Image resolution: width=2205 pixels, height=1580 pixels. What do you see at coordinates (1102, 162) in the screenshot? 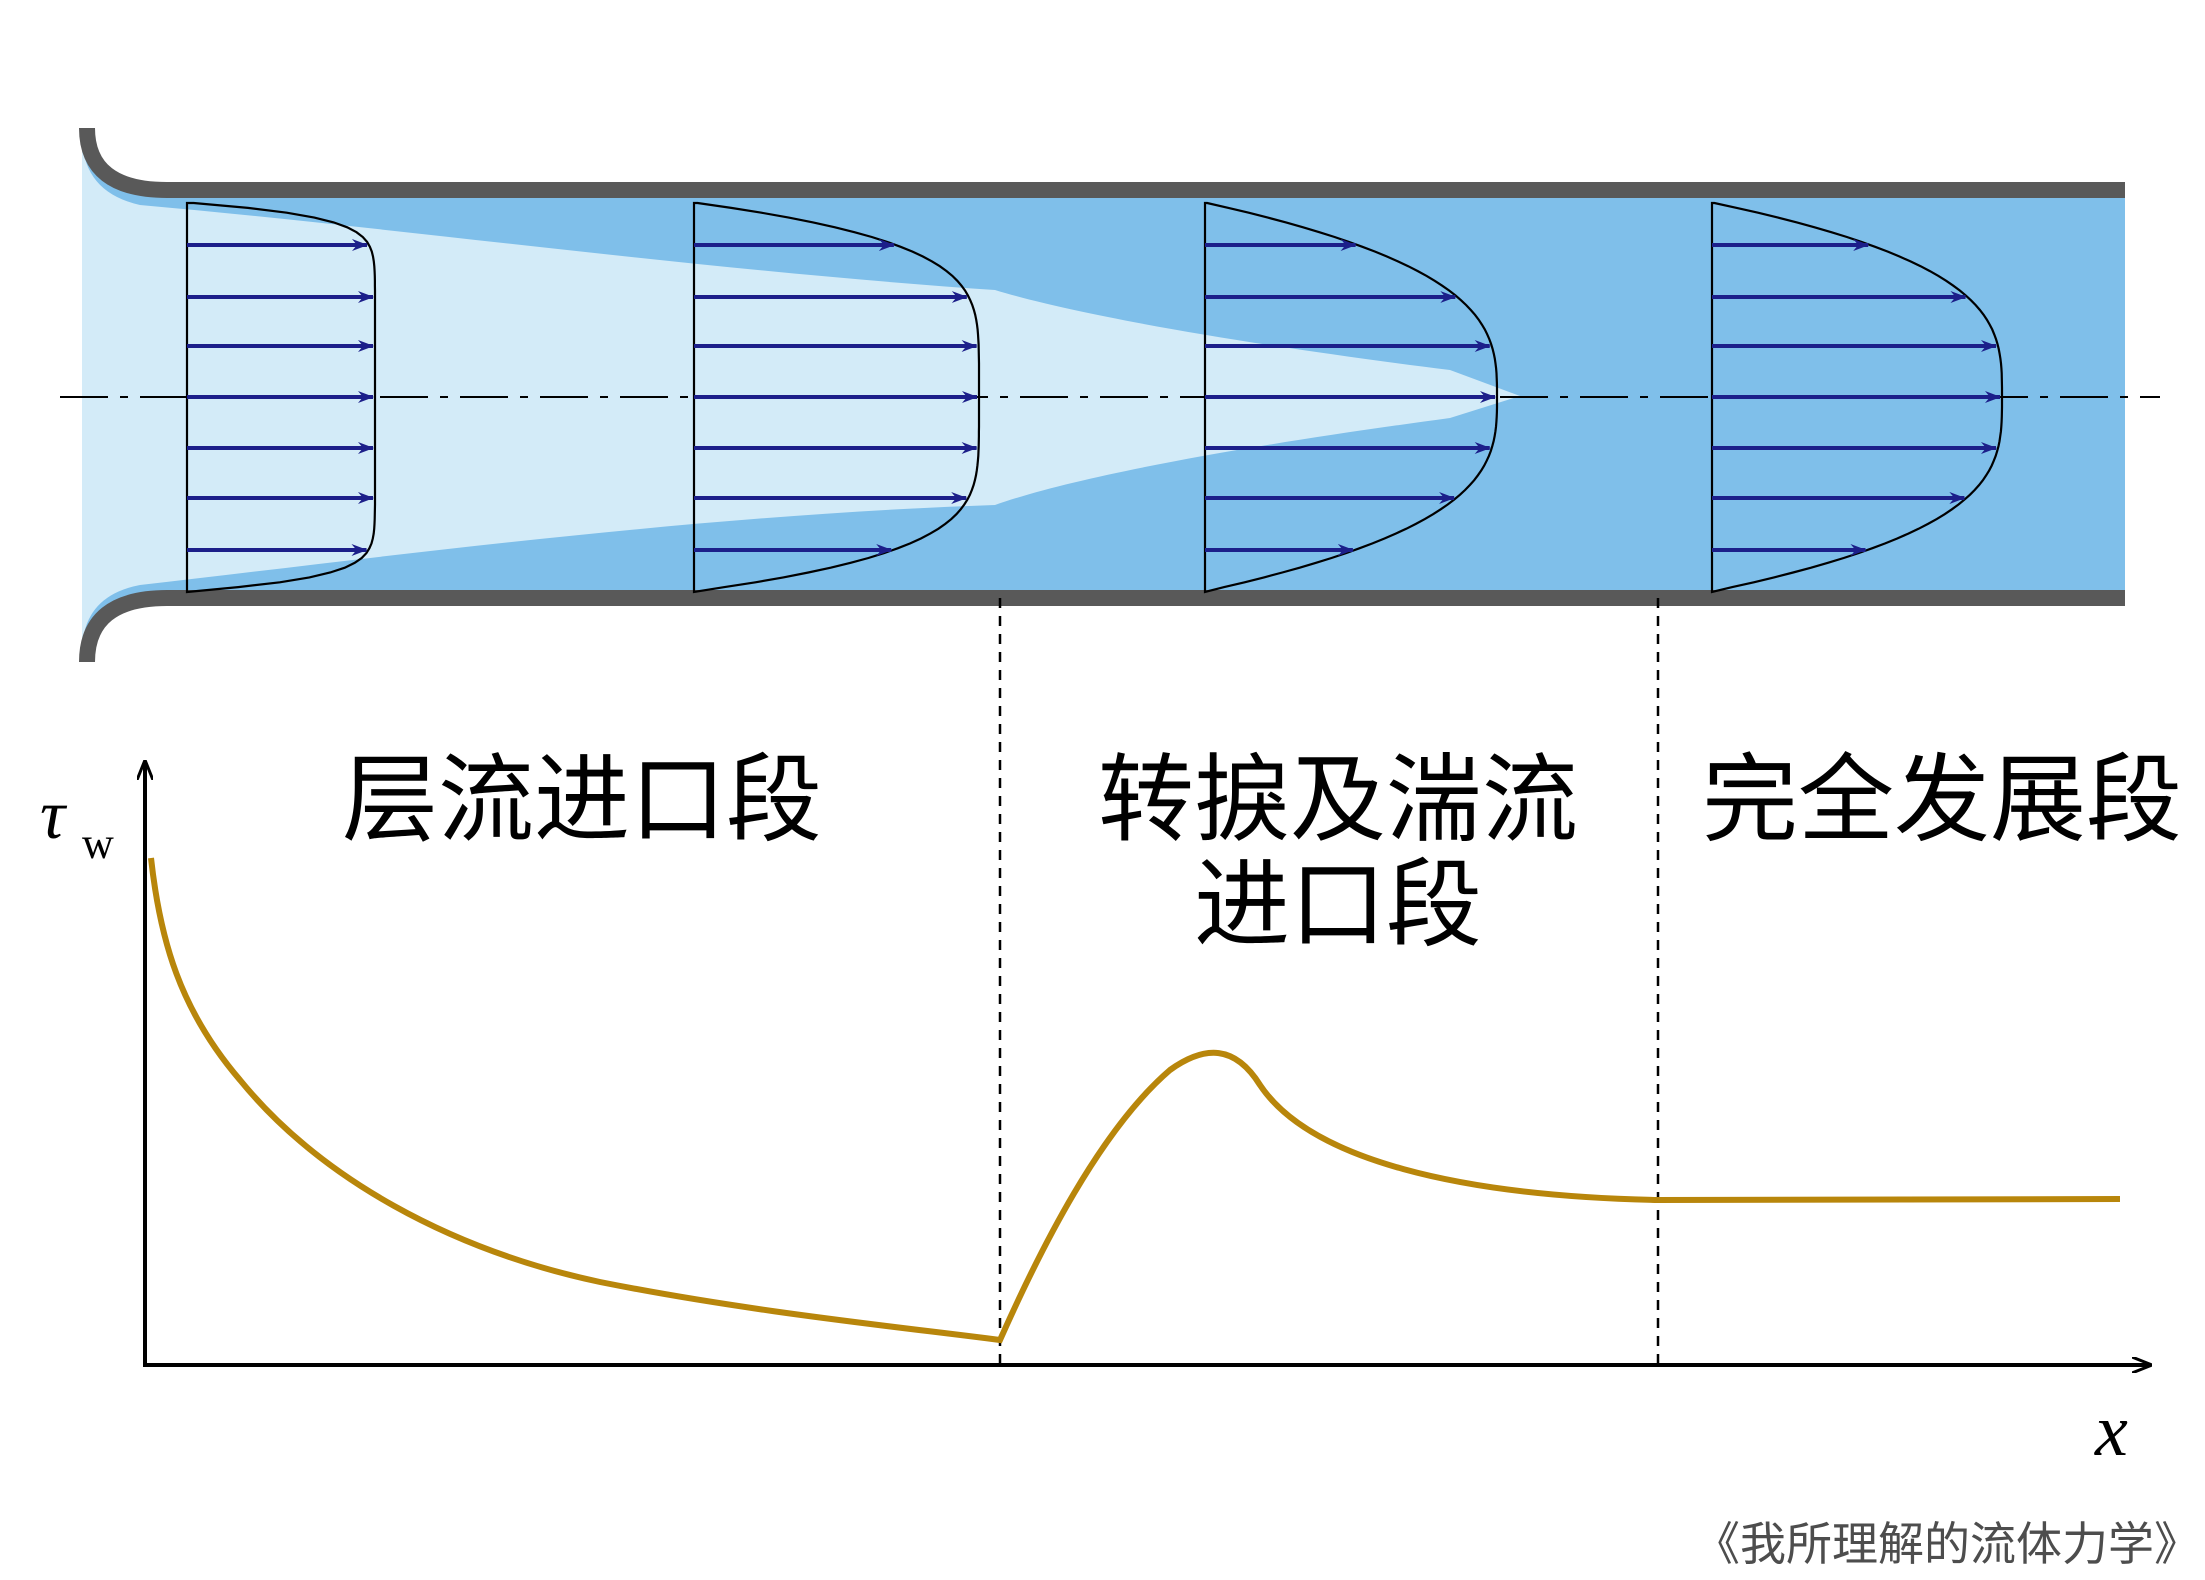
I see `pipe-wall-top` at bounding box center [1102, 162].